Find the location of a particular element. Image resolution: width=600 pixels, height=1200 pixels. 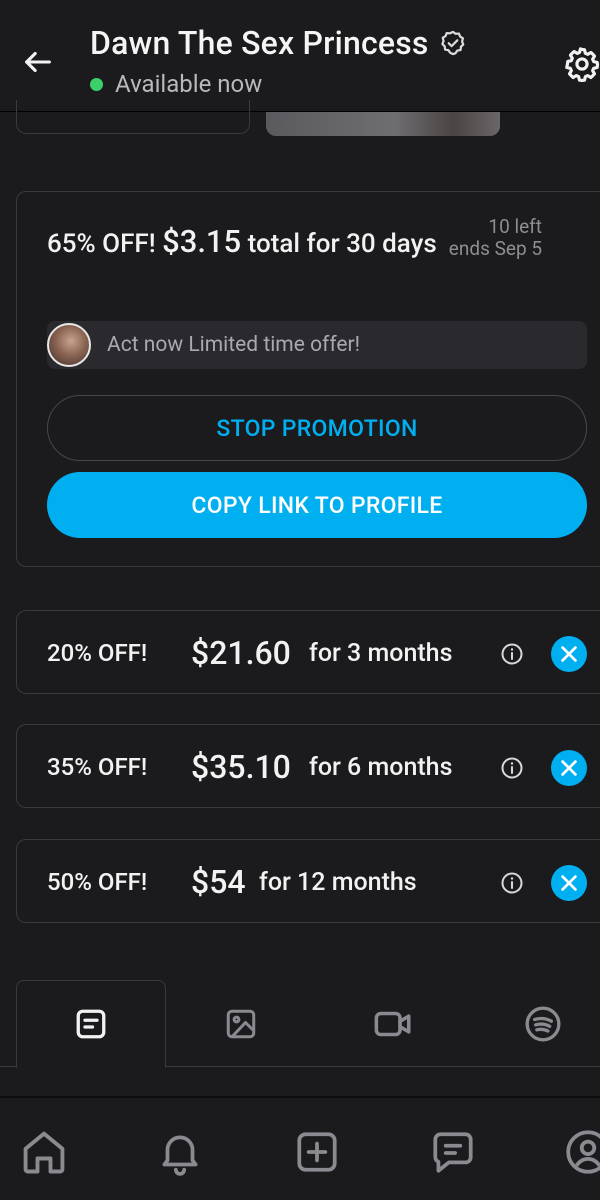

bundle-period: for 6 months is located at coordinates (381, 767).